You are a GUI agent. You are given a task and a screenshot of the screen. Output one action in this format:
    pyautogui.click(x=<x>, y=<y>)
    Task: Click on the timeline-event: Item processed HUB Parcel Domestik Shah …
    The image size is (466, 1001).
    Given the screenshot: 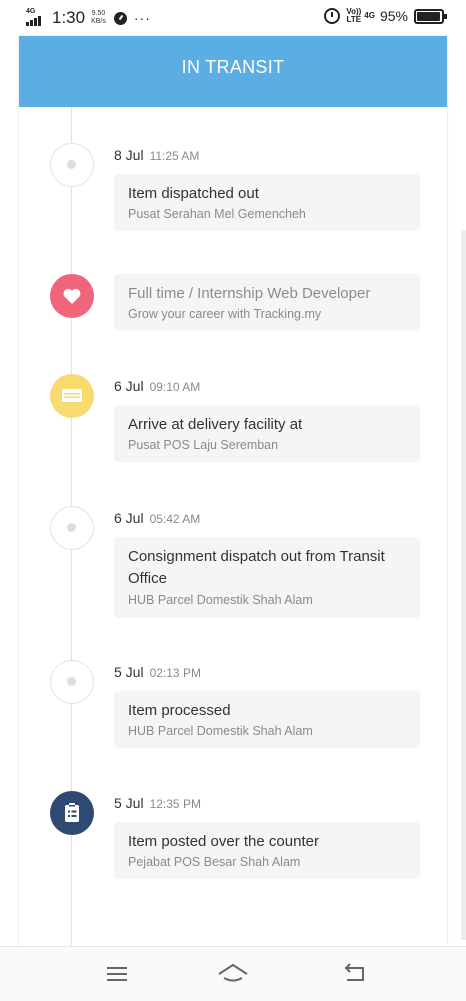 What is the action you would take?
    pyautogui.click(x=267, y=719)
    